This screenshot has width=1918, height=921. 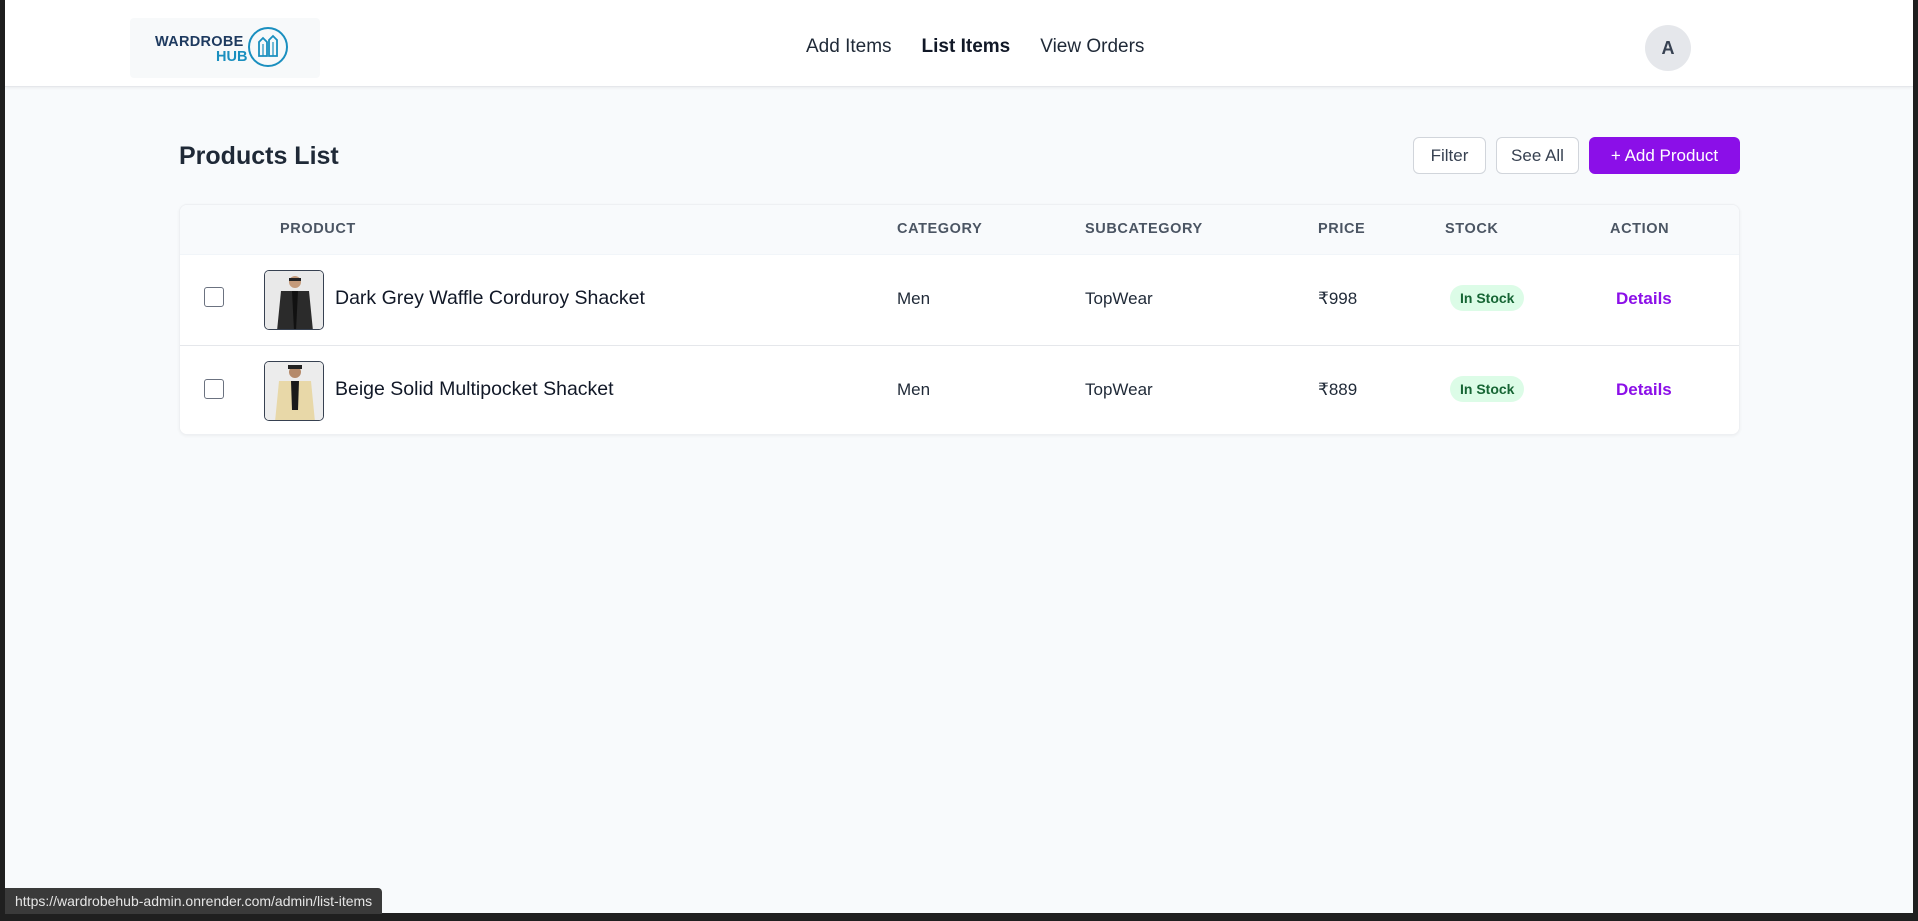 I want to click on brand-name-line1: WARDROBE, so click(x=199, y=42).